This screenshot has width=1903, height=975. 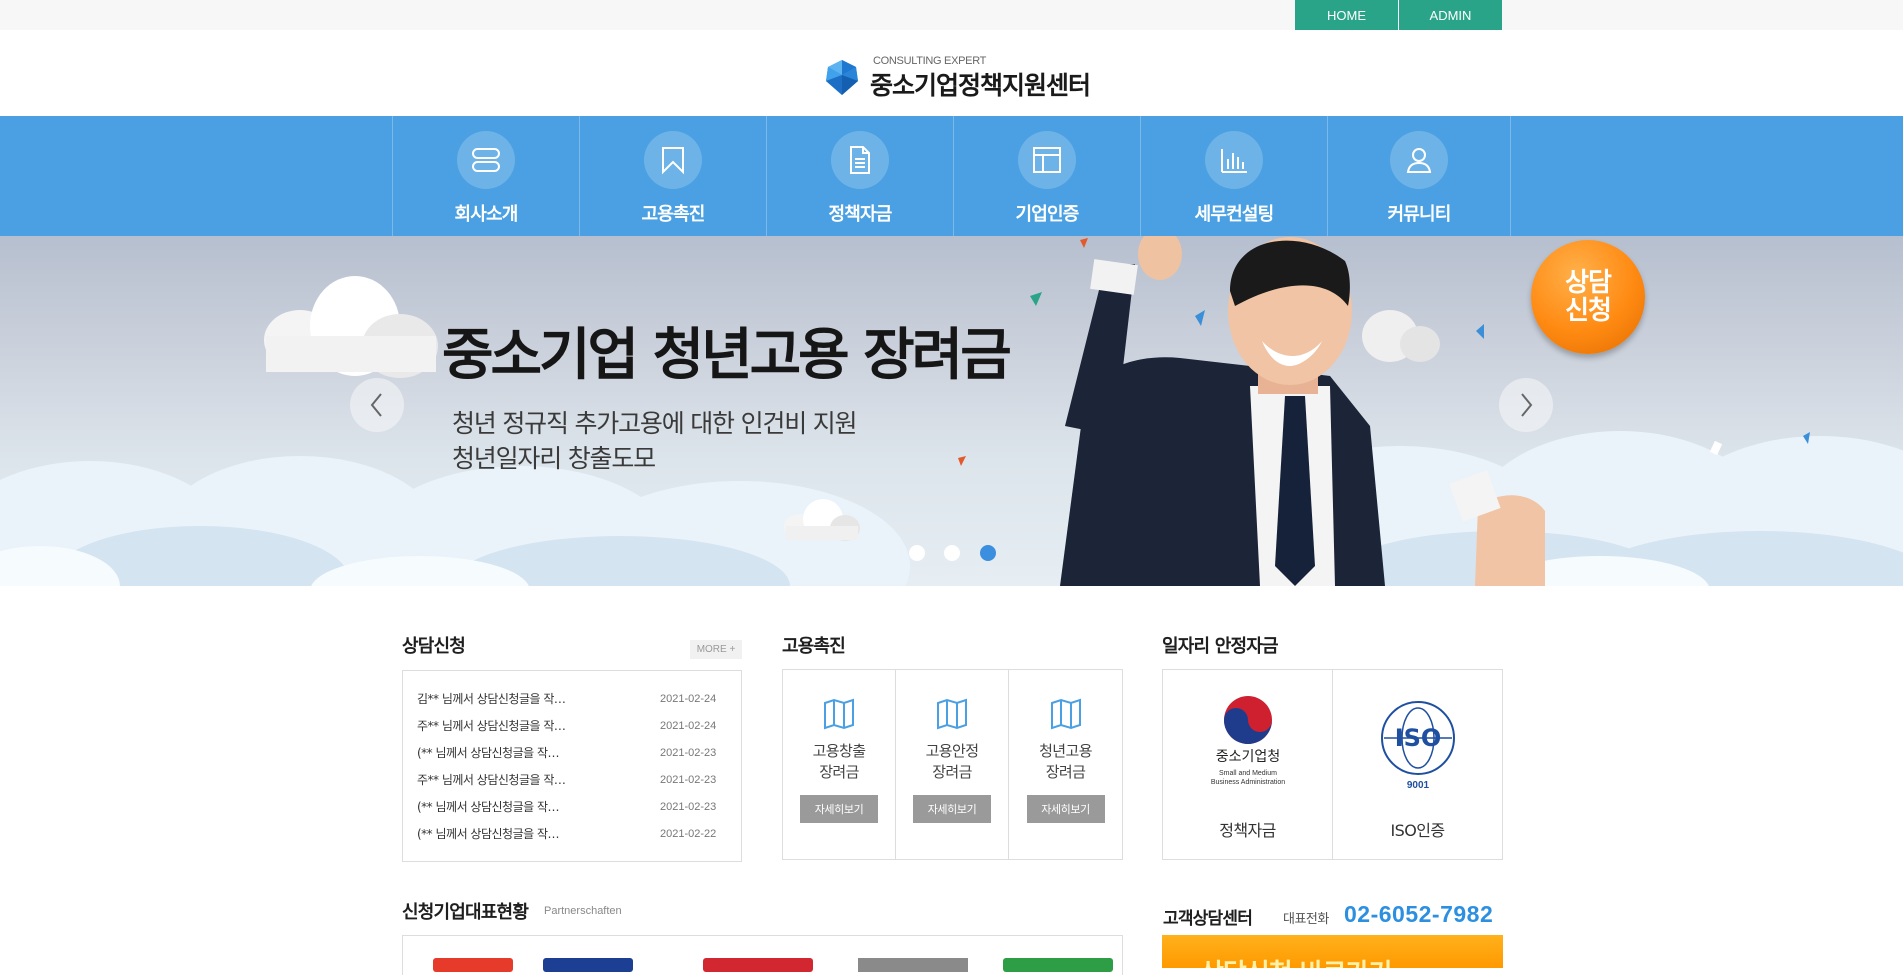 I want to click on employment-card: 고용창출 장려금 자세히보기, so click(x=839, y=764).